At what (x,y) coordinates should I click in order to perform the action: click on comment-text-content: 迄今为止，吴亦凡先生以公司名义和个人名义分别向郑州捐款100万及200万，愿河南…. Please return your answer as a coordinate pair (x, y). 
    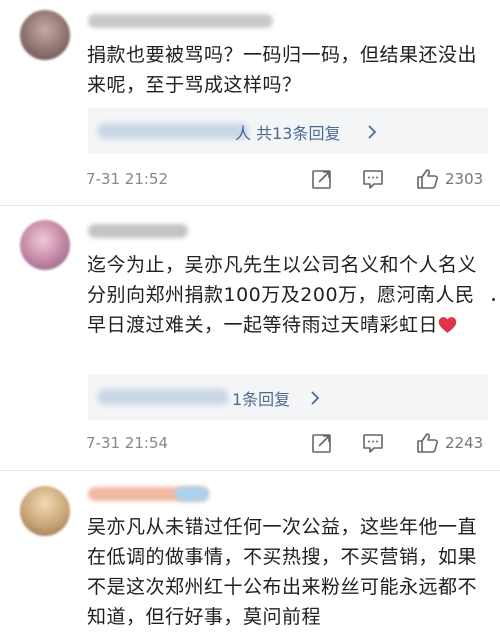
    Looking at the image, I should click on (282, 295).